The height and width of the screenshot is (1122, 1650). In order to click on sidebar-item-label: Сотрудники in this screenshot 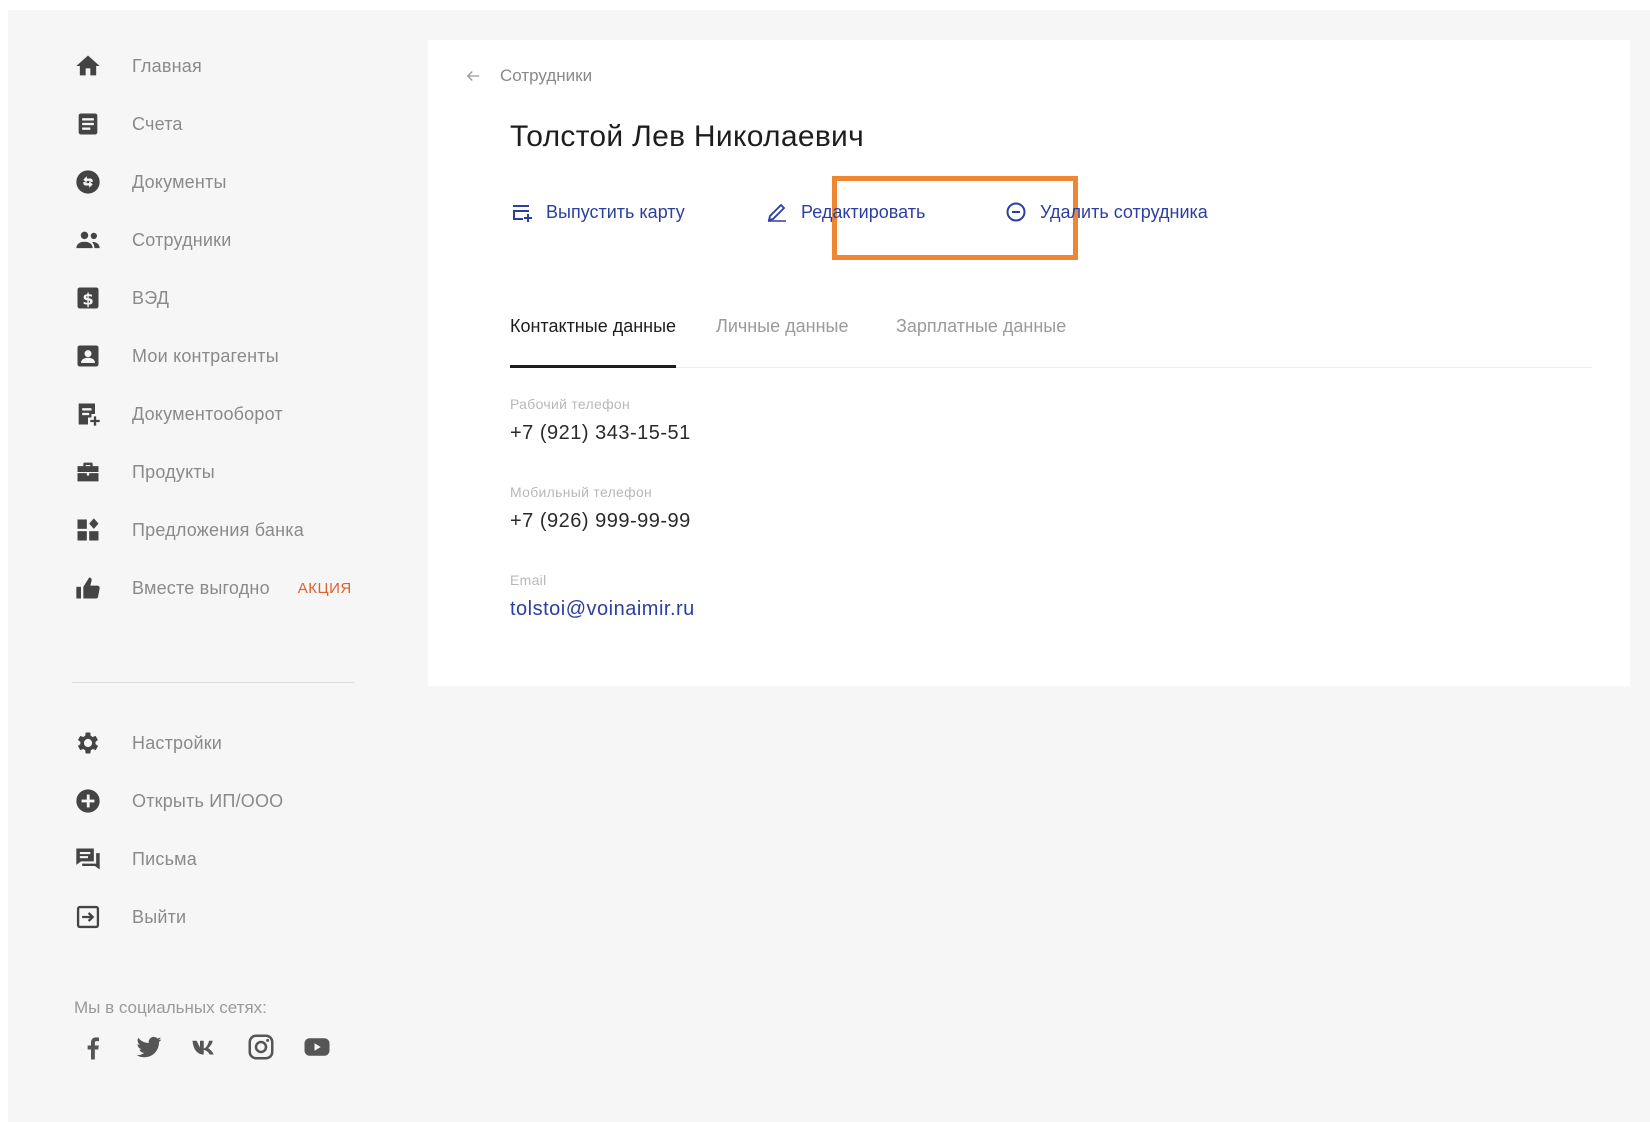, I will do `click(182, 239)`.